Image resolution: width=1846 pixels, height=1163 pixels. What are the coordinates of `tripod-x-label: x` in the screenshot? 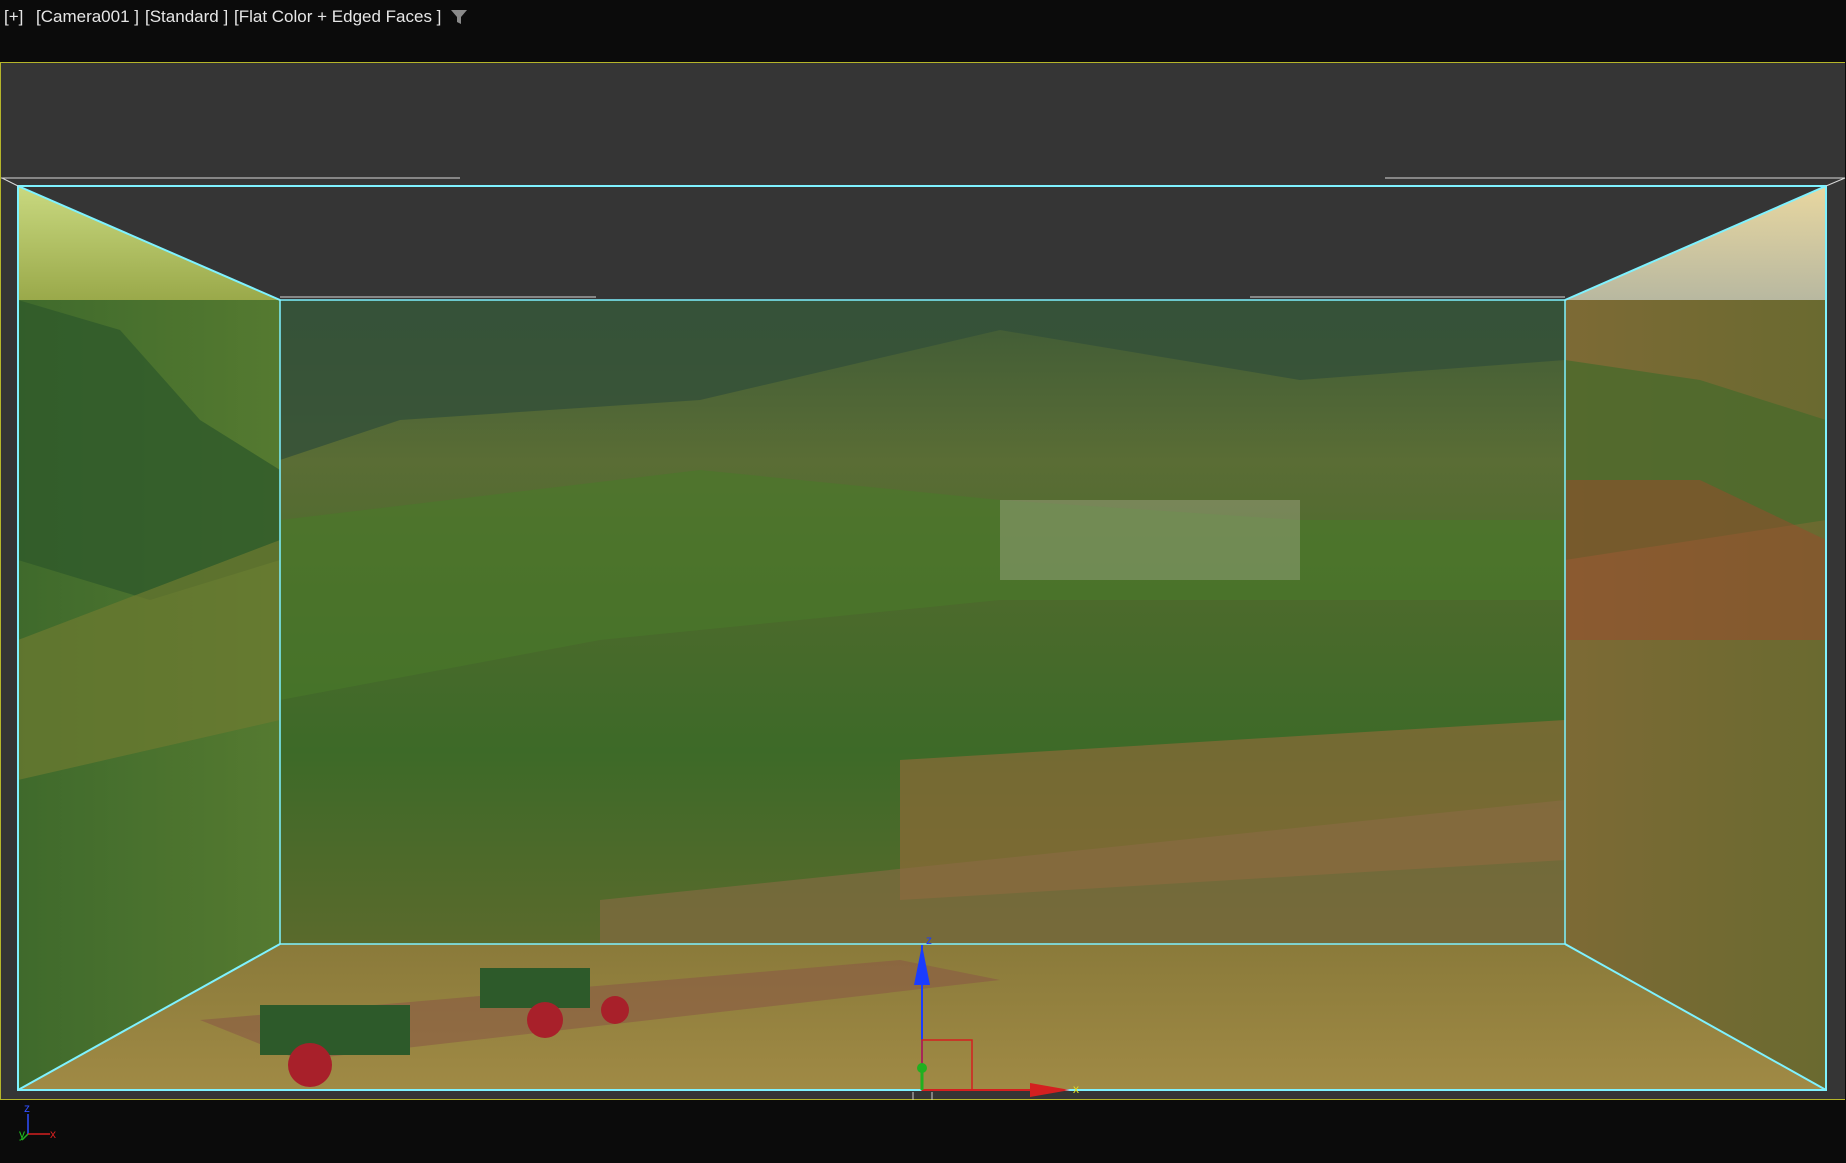 It's located at (53, 1134).